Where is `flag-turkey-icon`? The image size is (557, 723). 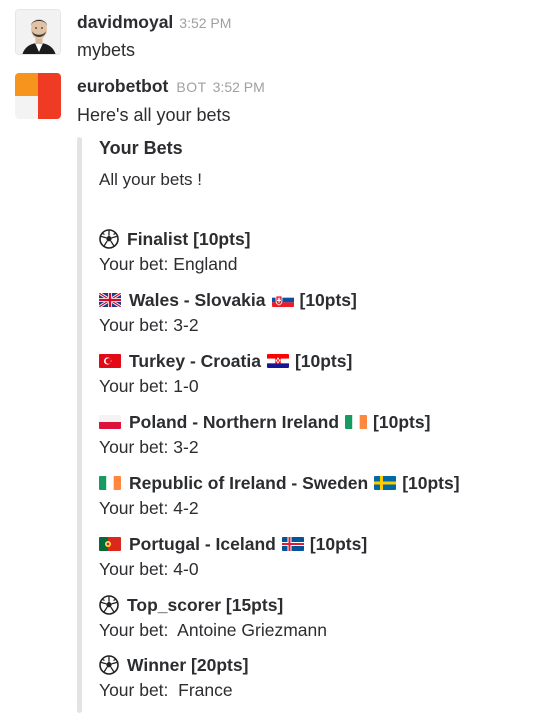 flag-turkey-icon is located at coordinates (110, 361).